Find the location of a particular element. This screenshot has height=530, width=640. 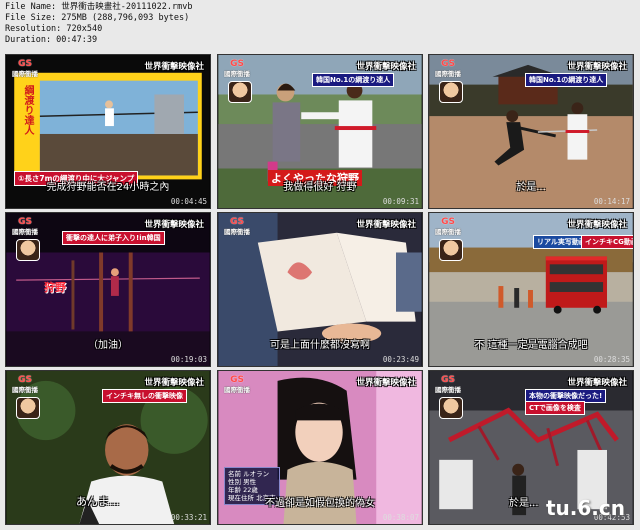

thumbnail-5: GS 國際衝播 世界衝擊映像社 可是上面什麼都沒寫啊 00:23:49 is located at coordinates (320, 289).